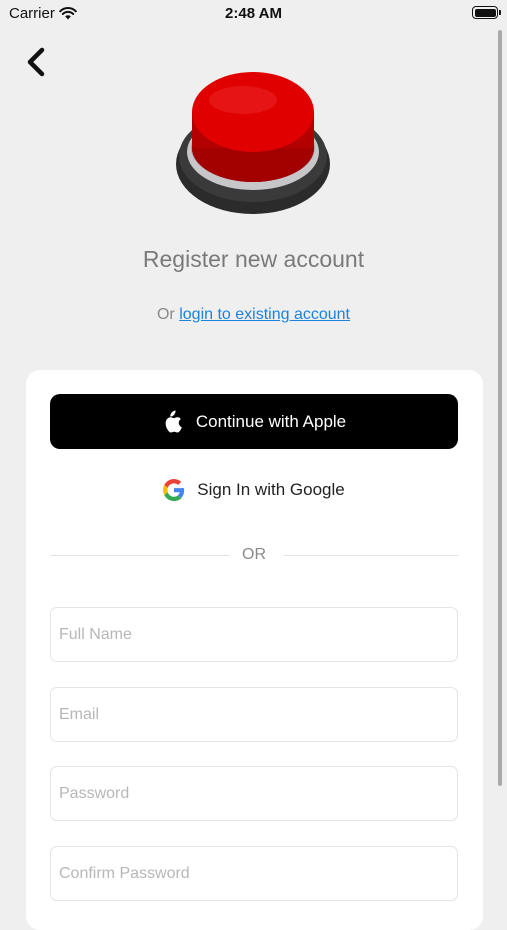 The width and height of the screenshot is (507, 930). I want to click on password-field, so click(254, 793).